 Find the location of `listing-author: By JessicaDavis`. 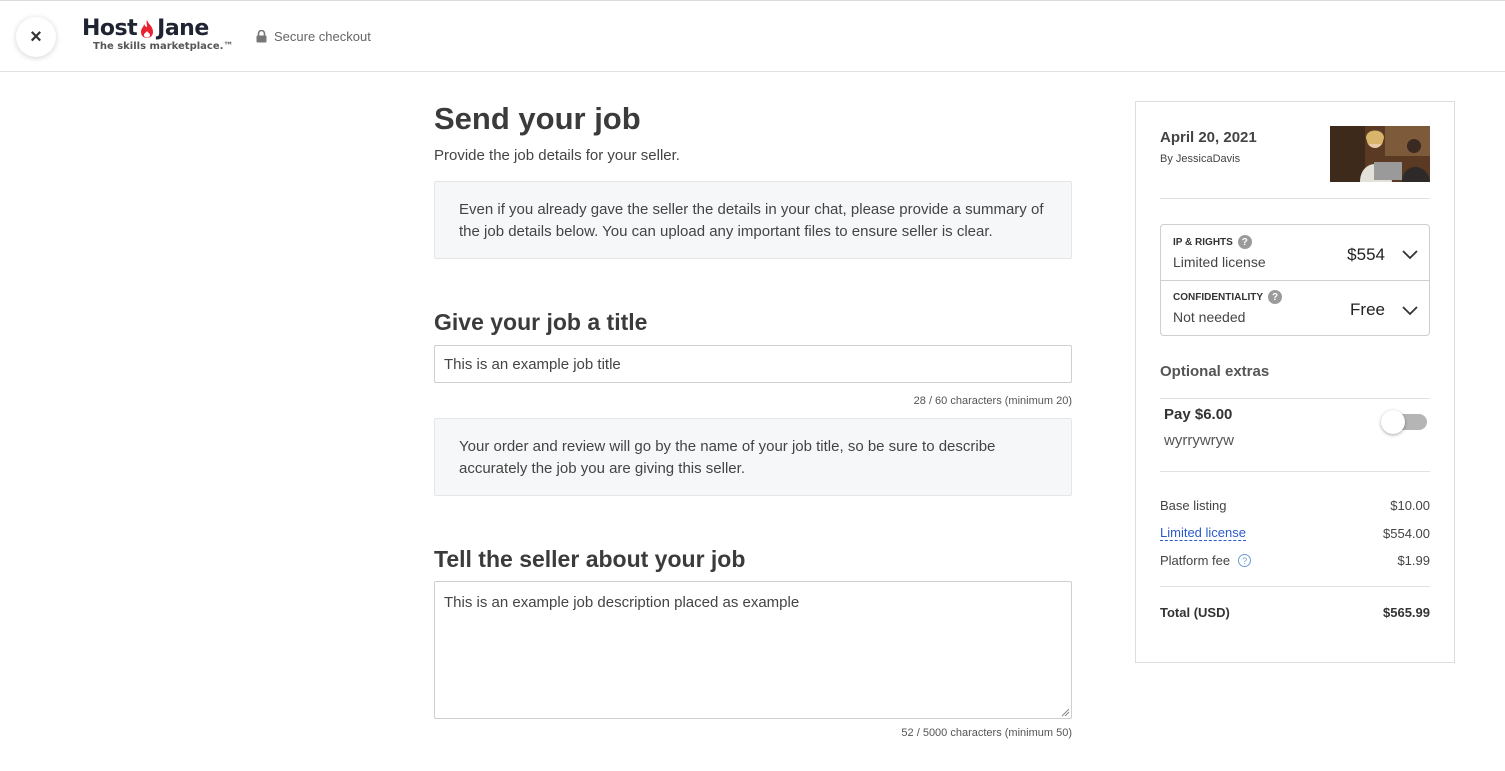

listing-author: By JessicaDavis is located at coordinates (1200, 159).